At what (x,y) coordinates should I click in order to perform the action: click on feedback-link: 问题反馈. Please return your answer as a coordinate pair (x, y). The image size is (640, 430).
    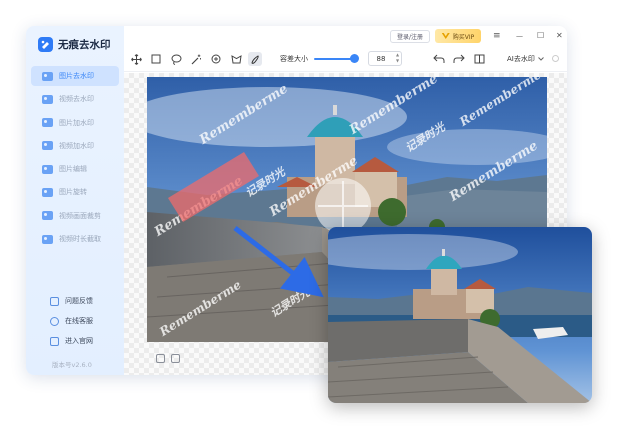
    Looking at the image, I should click on (71, 301).